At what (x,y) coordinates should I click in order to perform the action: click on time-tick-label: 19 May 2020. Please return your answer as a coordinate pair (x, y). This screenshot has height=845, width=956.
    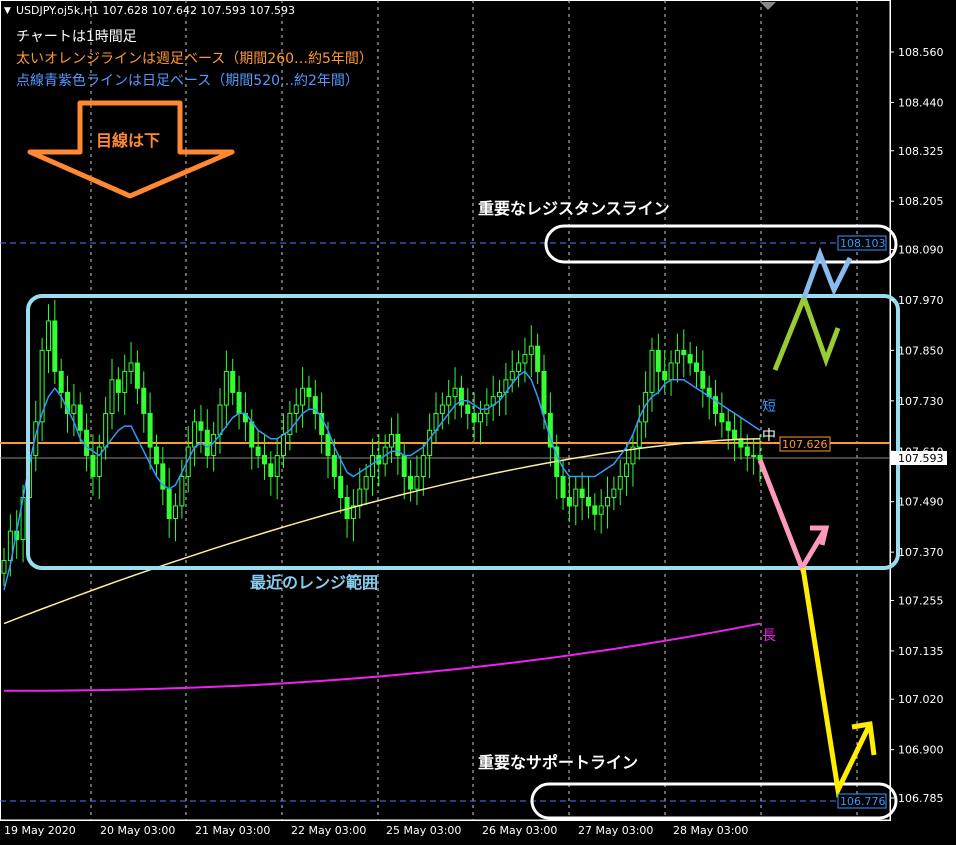
    Looking at the image, I should click on (40, 830).